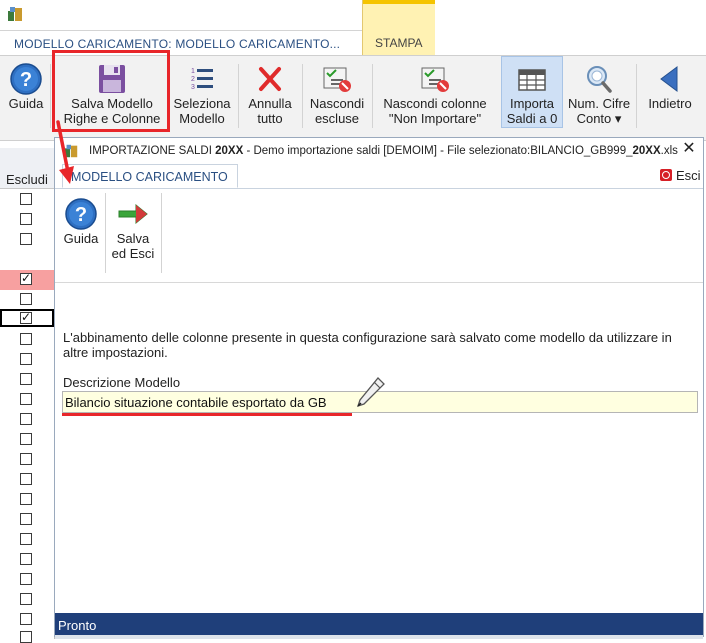 Image resolution: width=706 pixels, height=643 pixels. Describe the element at coordinates (202, 118) in the screenshot. I see `seleziona-modello-label-2: Modello` at that location.